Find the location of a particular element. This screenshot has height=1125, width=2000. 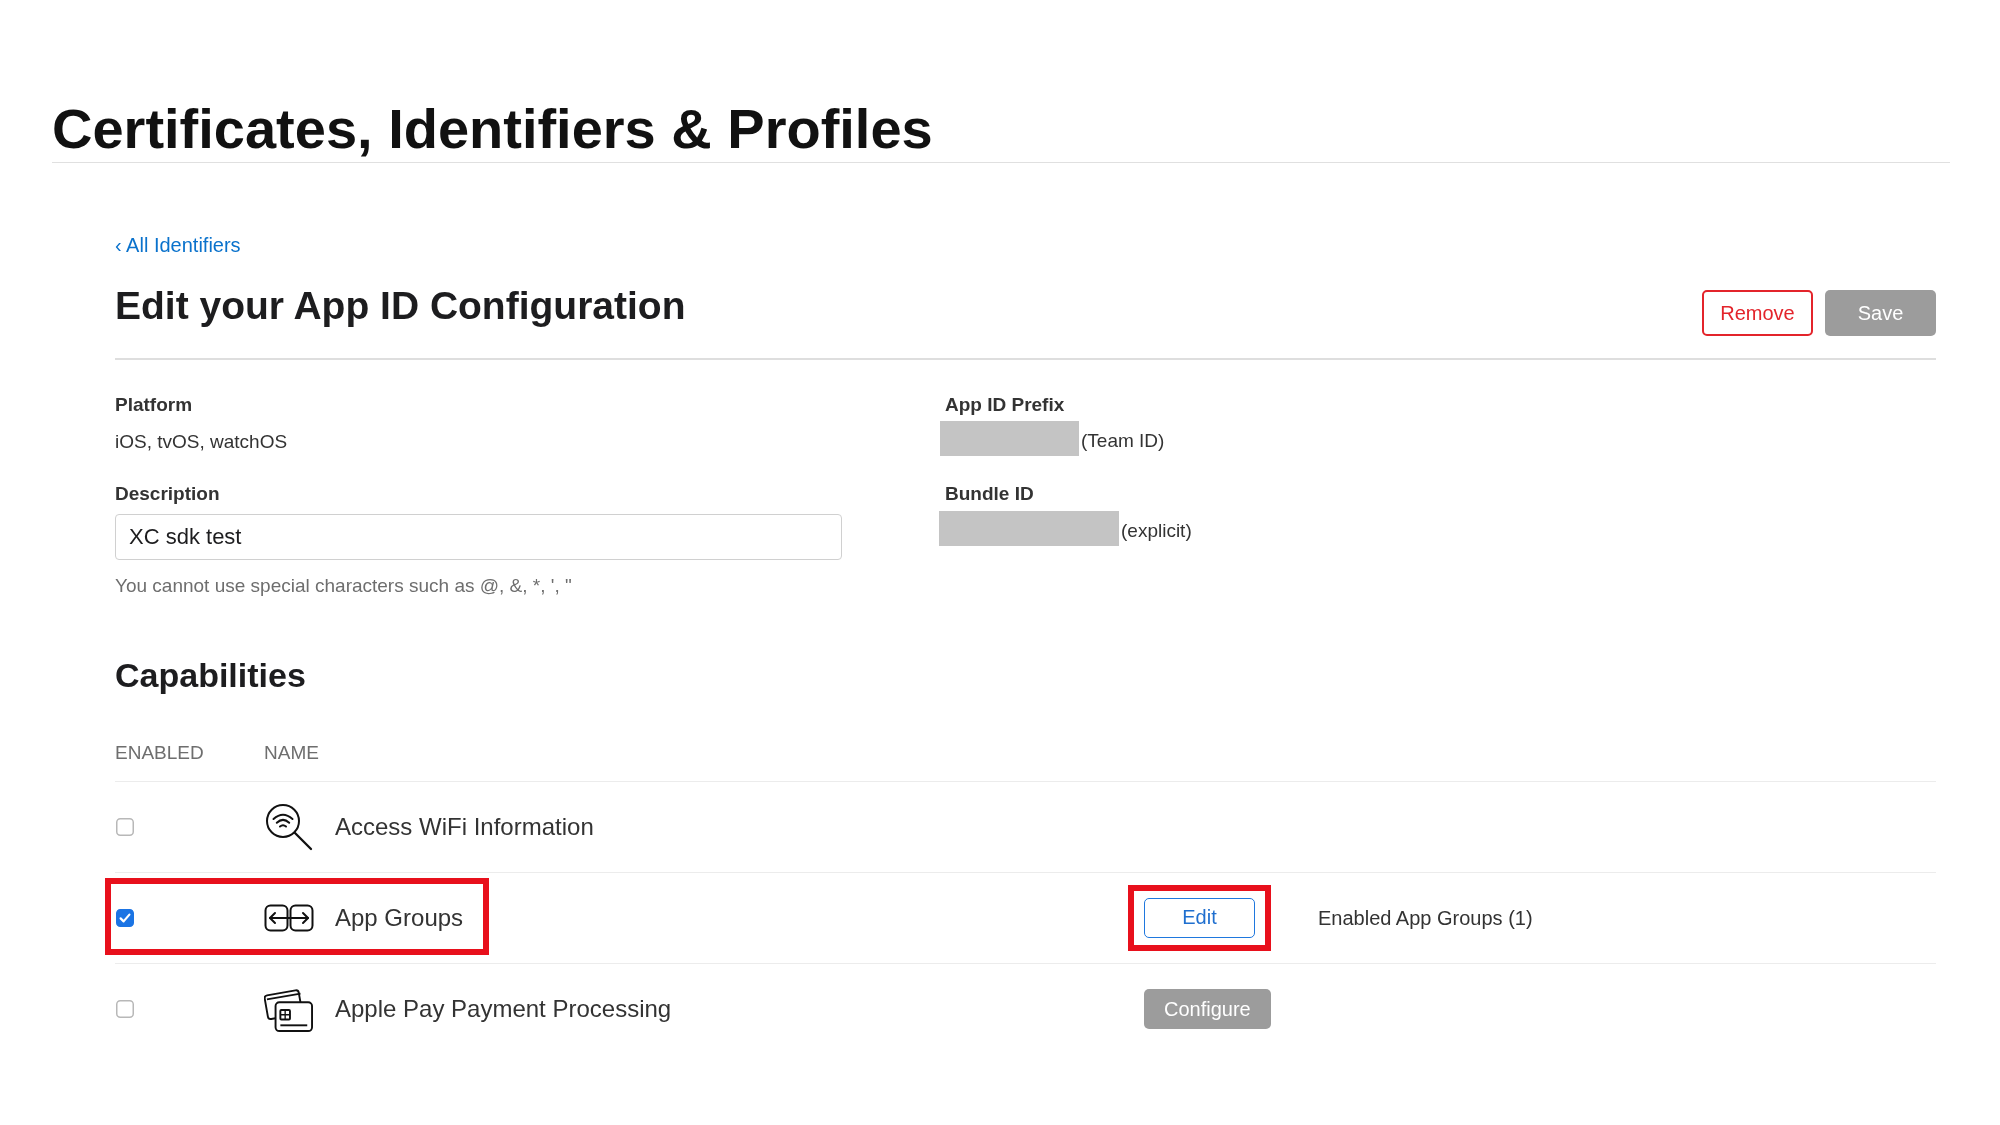

field-value: (explicit) is located at coordinates (1156, 531).